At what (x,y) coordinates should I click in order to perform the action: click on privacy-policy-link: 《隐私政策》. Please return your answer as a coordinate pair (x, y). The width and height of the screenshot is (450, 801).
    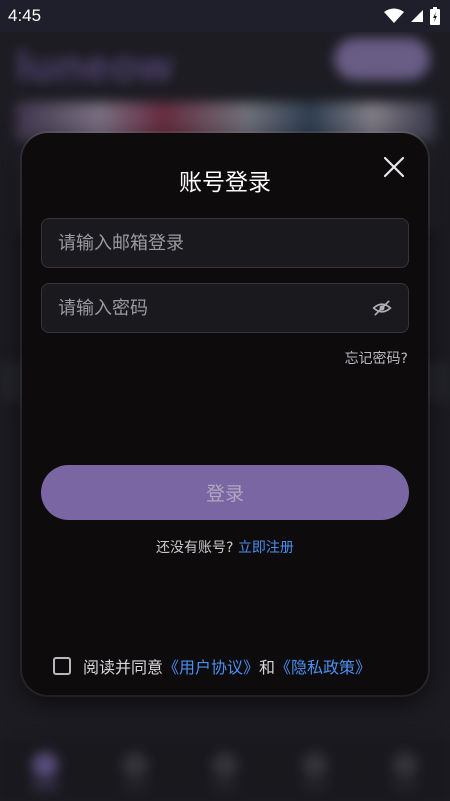
    Looking at the image, I should click on (323, 666).